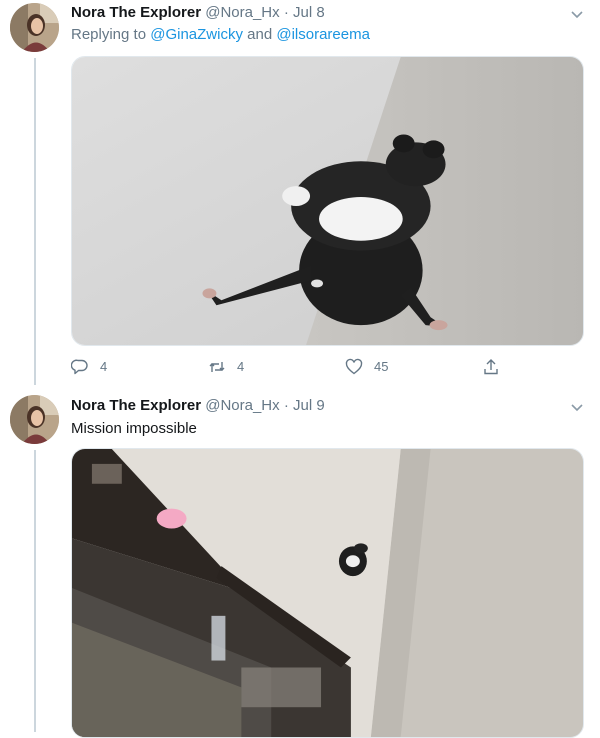  What do you see at coordinates (241, 366) in the screenshot?
I see `retweet-count: 4` at bounding box center [241, 366].